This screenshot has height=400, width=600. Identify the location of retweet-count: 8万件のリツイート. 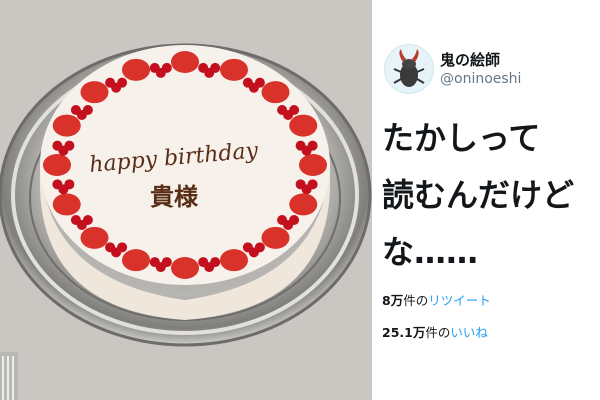
(436, 299).